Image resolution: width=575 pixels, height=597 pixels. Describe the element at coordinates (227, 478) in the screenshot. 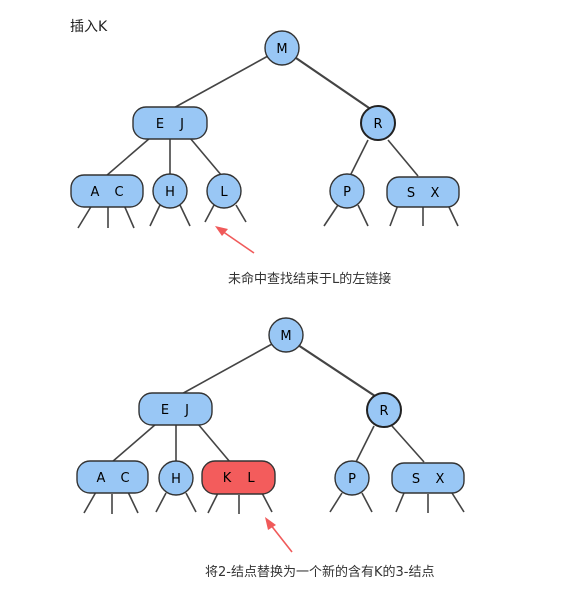

I see `node-label: K` at that location.